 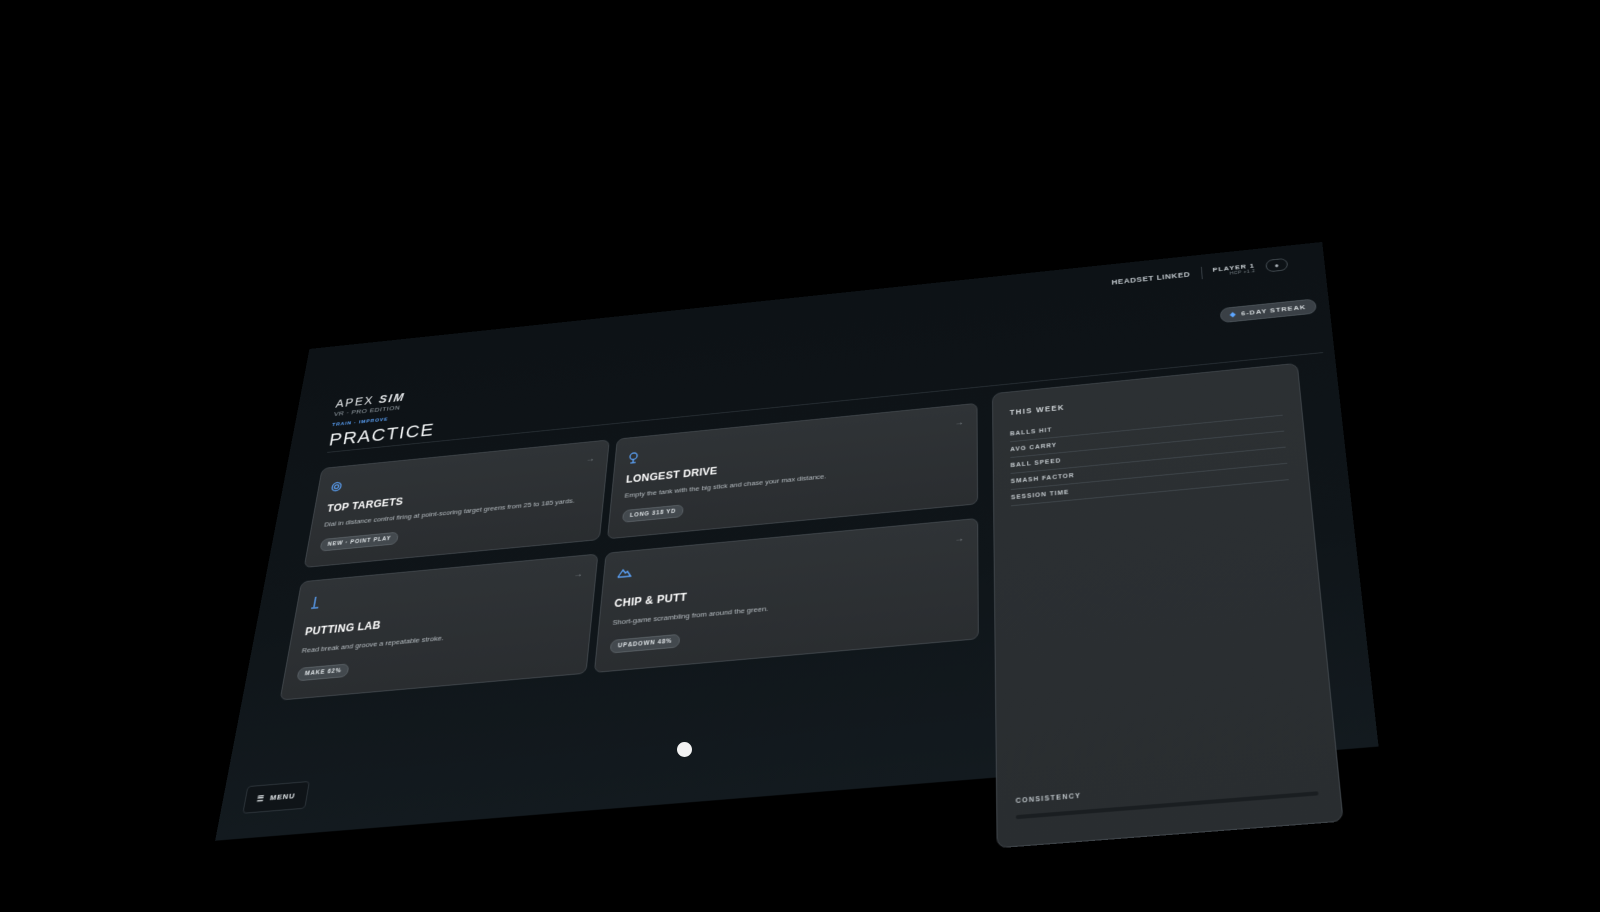 What do you see at coordinates (1037, 410) in the screenshot?
I see `week-title: THIS WEEK` at bounding box center [1037, 410].